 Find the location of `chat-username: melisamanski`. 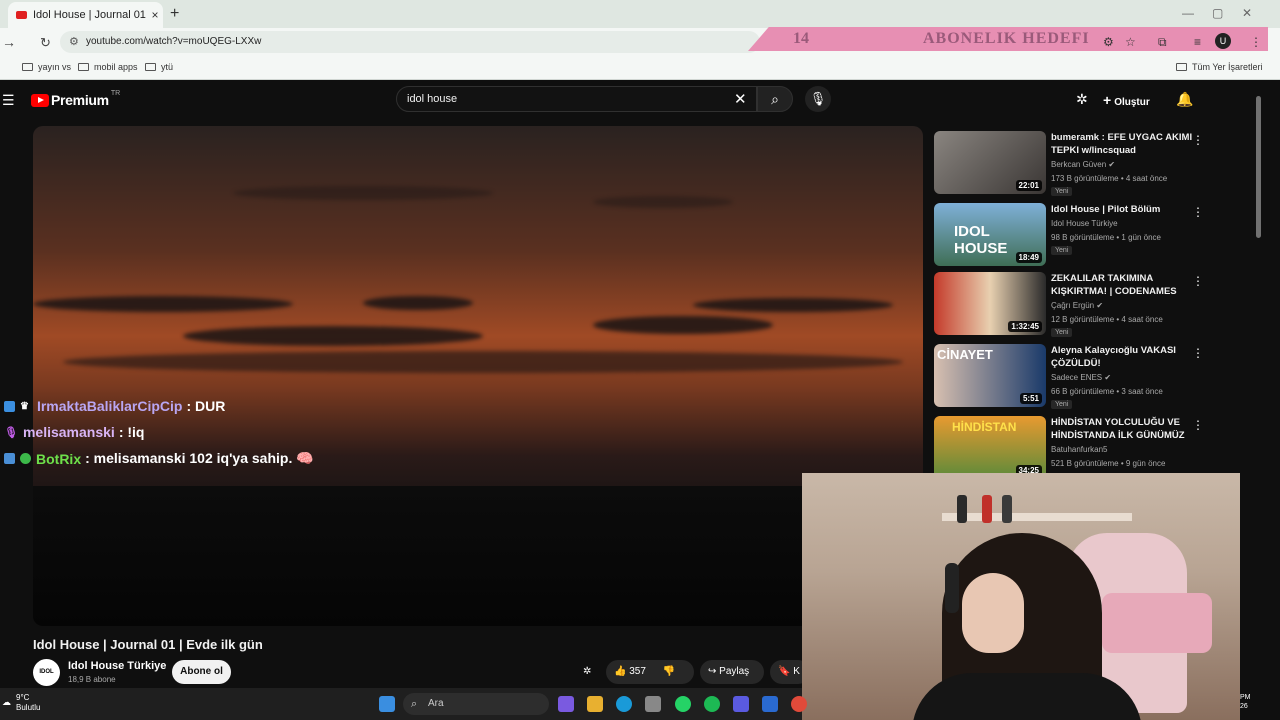

chat-username: melisamanski is located at coordinates (68, 432).